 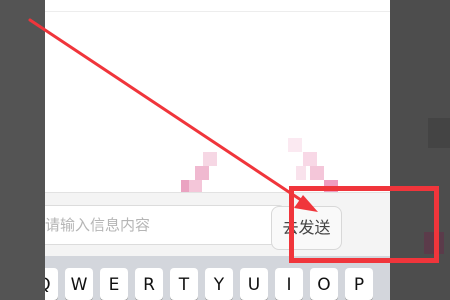 I want to click on top-divider, so click(x=217, y=11).